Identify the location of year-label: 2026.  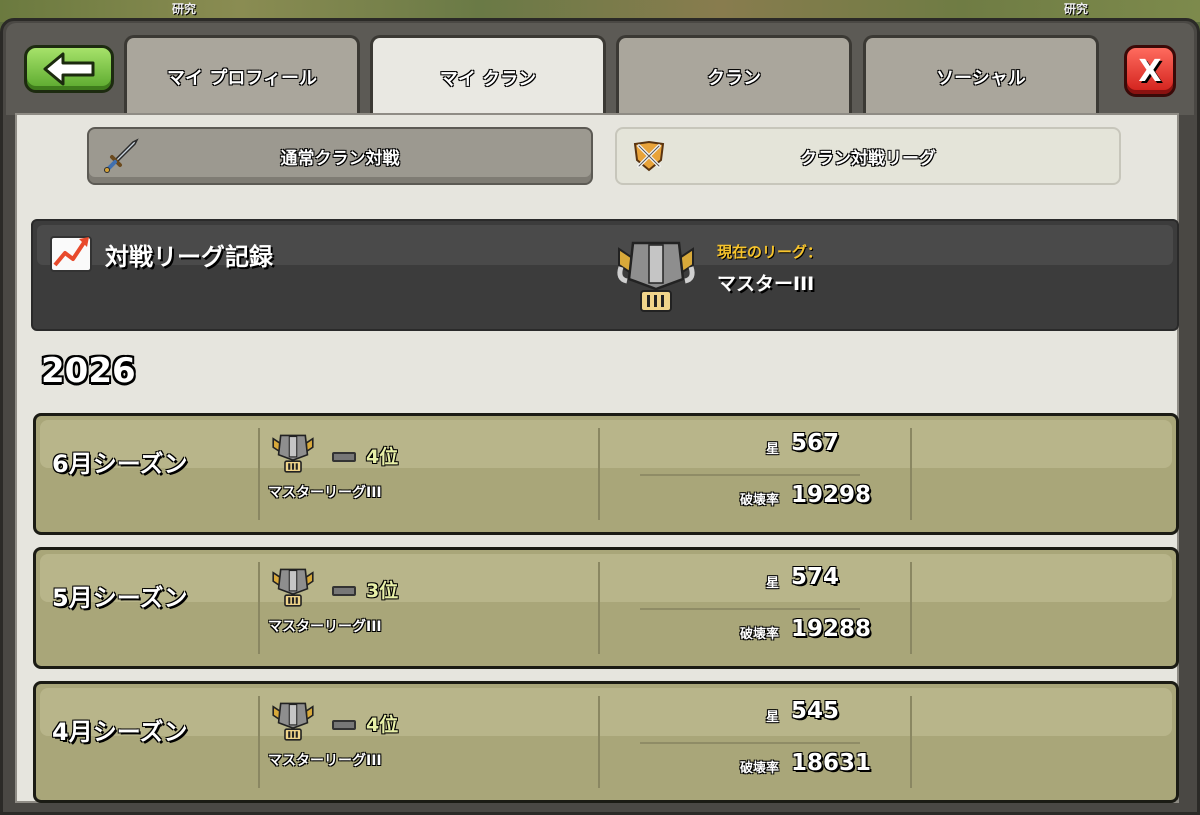
(88, 371).